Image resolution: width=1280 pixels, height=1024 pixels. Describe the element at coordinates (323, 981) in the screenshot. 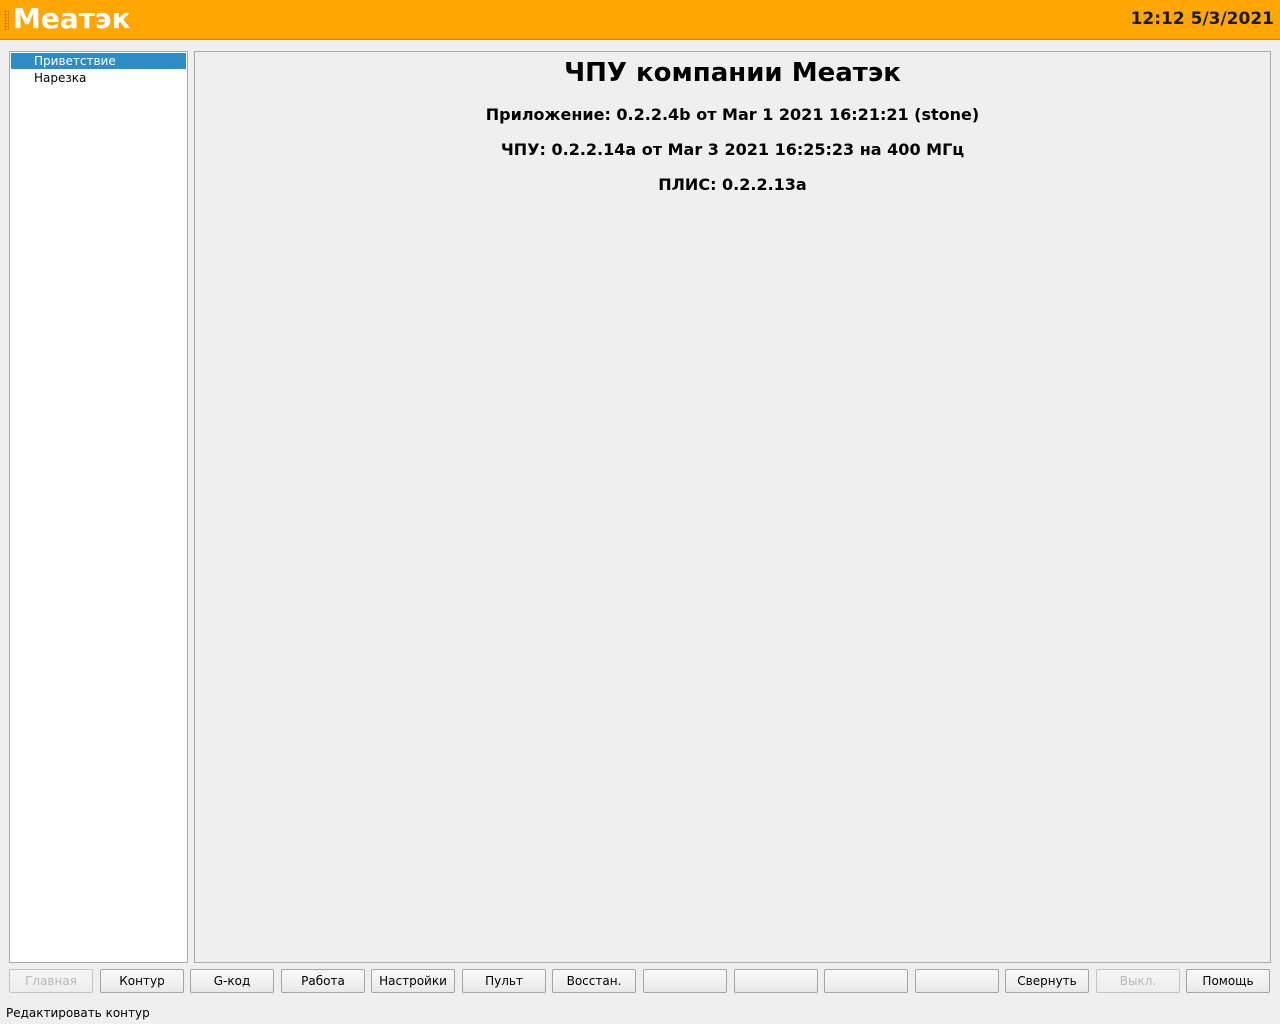

I see `work-button: Работа` at that location.